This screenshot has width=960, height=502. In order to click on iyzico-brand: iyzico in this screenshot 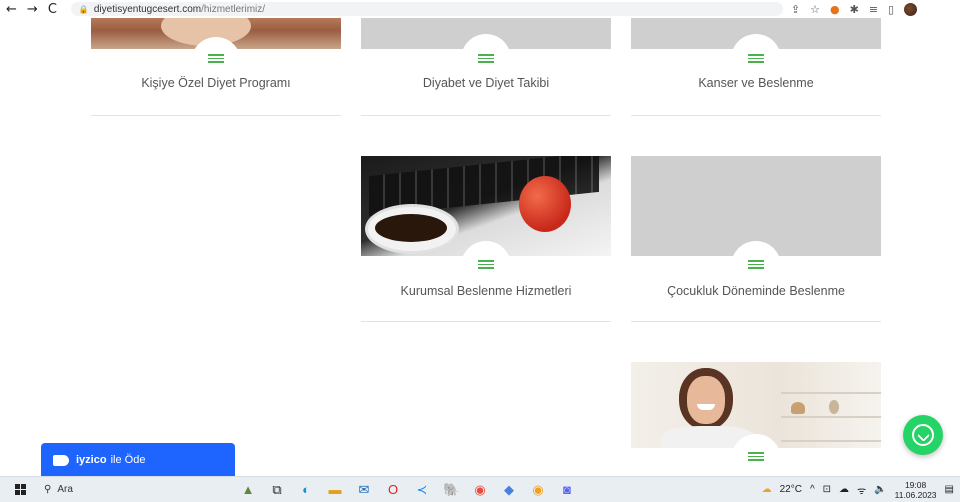, I will do `click(91, 460)`.